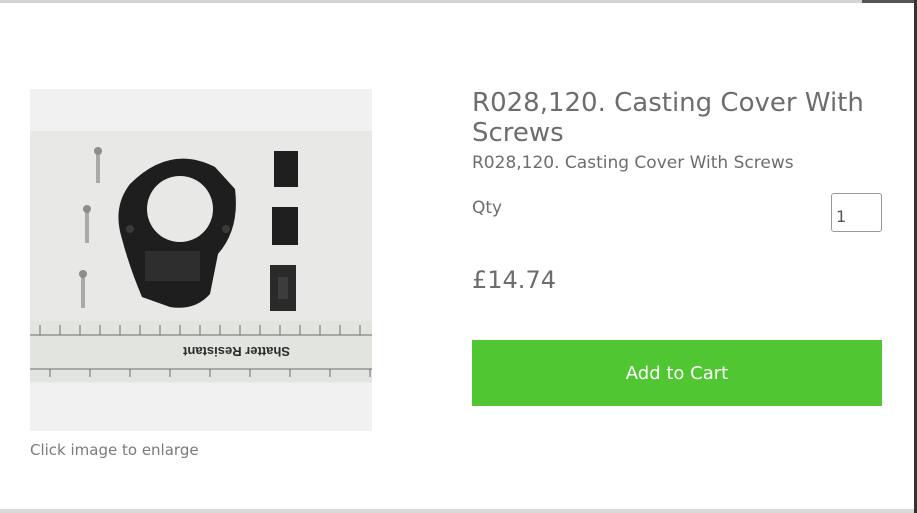  Describe the element at coordinates (668, 118) in the screenshot. I see `product-title: R028,120. Casting Cover With Screws` at that location.